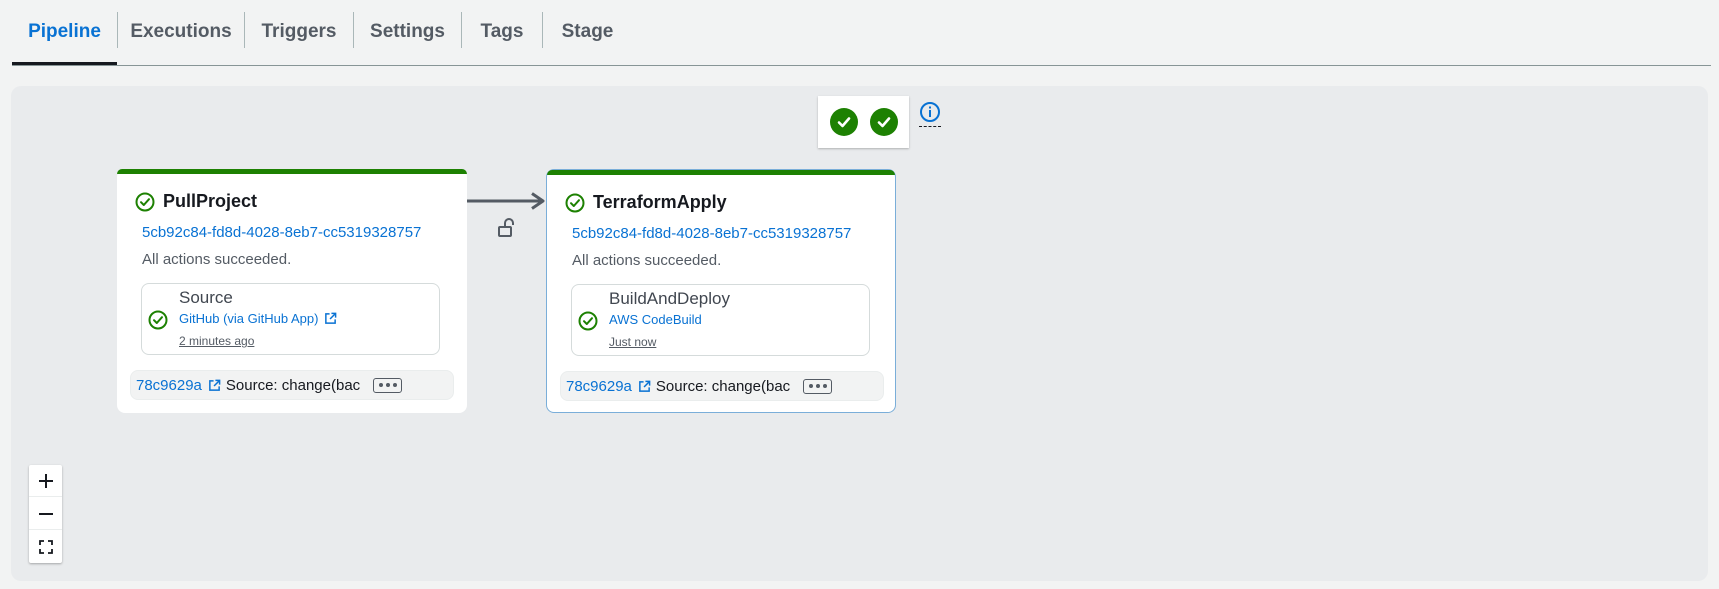 The image size is (1719, 589). I want to click on action-provider-link: GitHub (via GitHub App), so click(258, 318).